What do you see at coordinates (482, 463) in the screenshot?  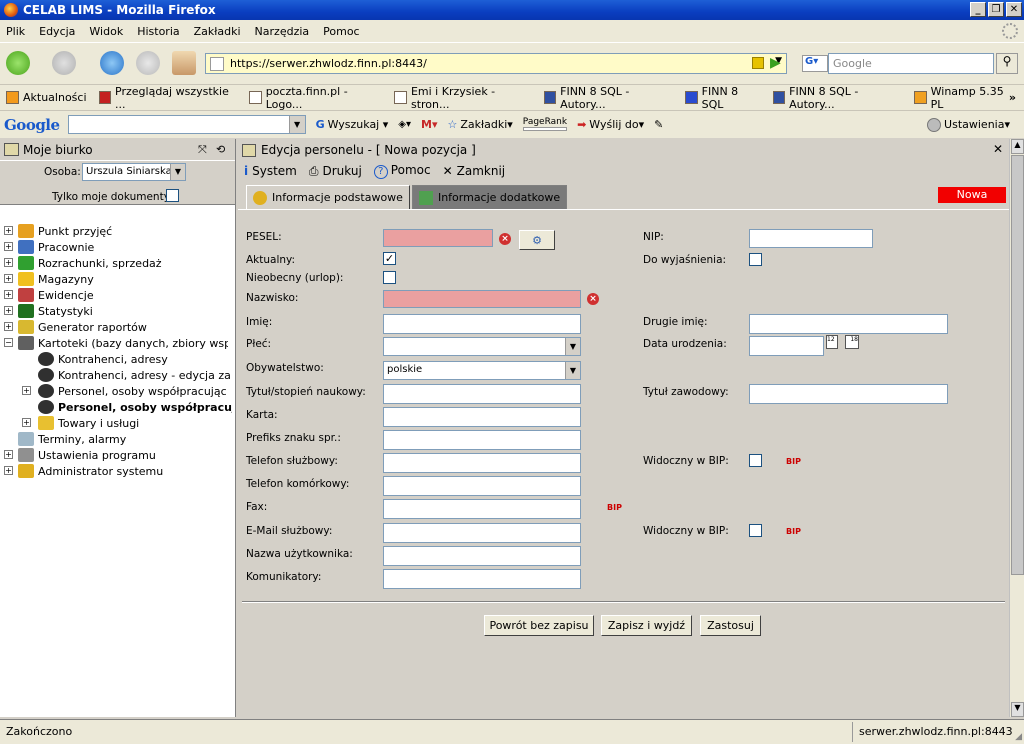 I see `tel-sluzb-field` at bounding box center [482, 463].